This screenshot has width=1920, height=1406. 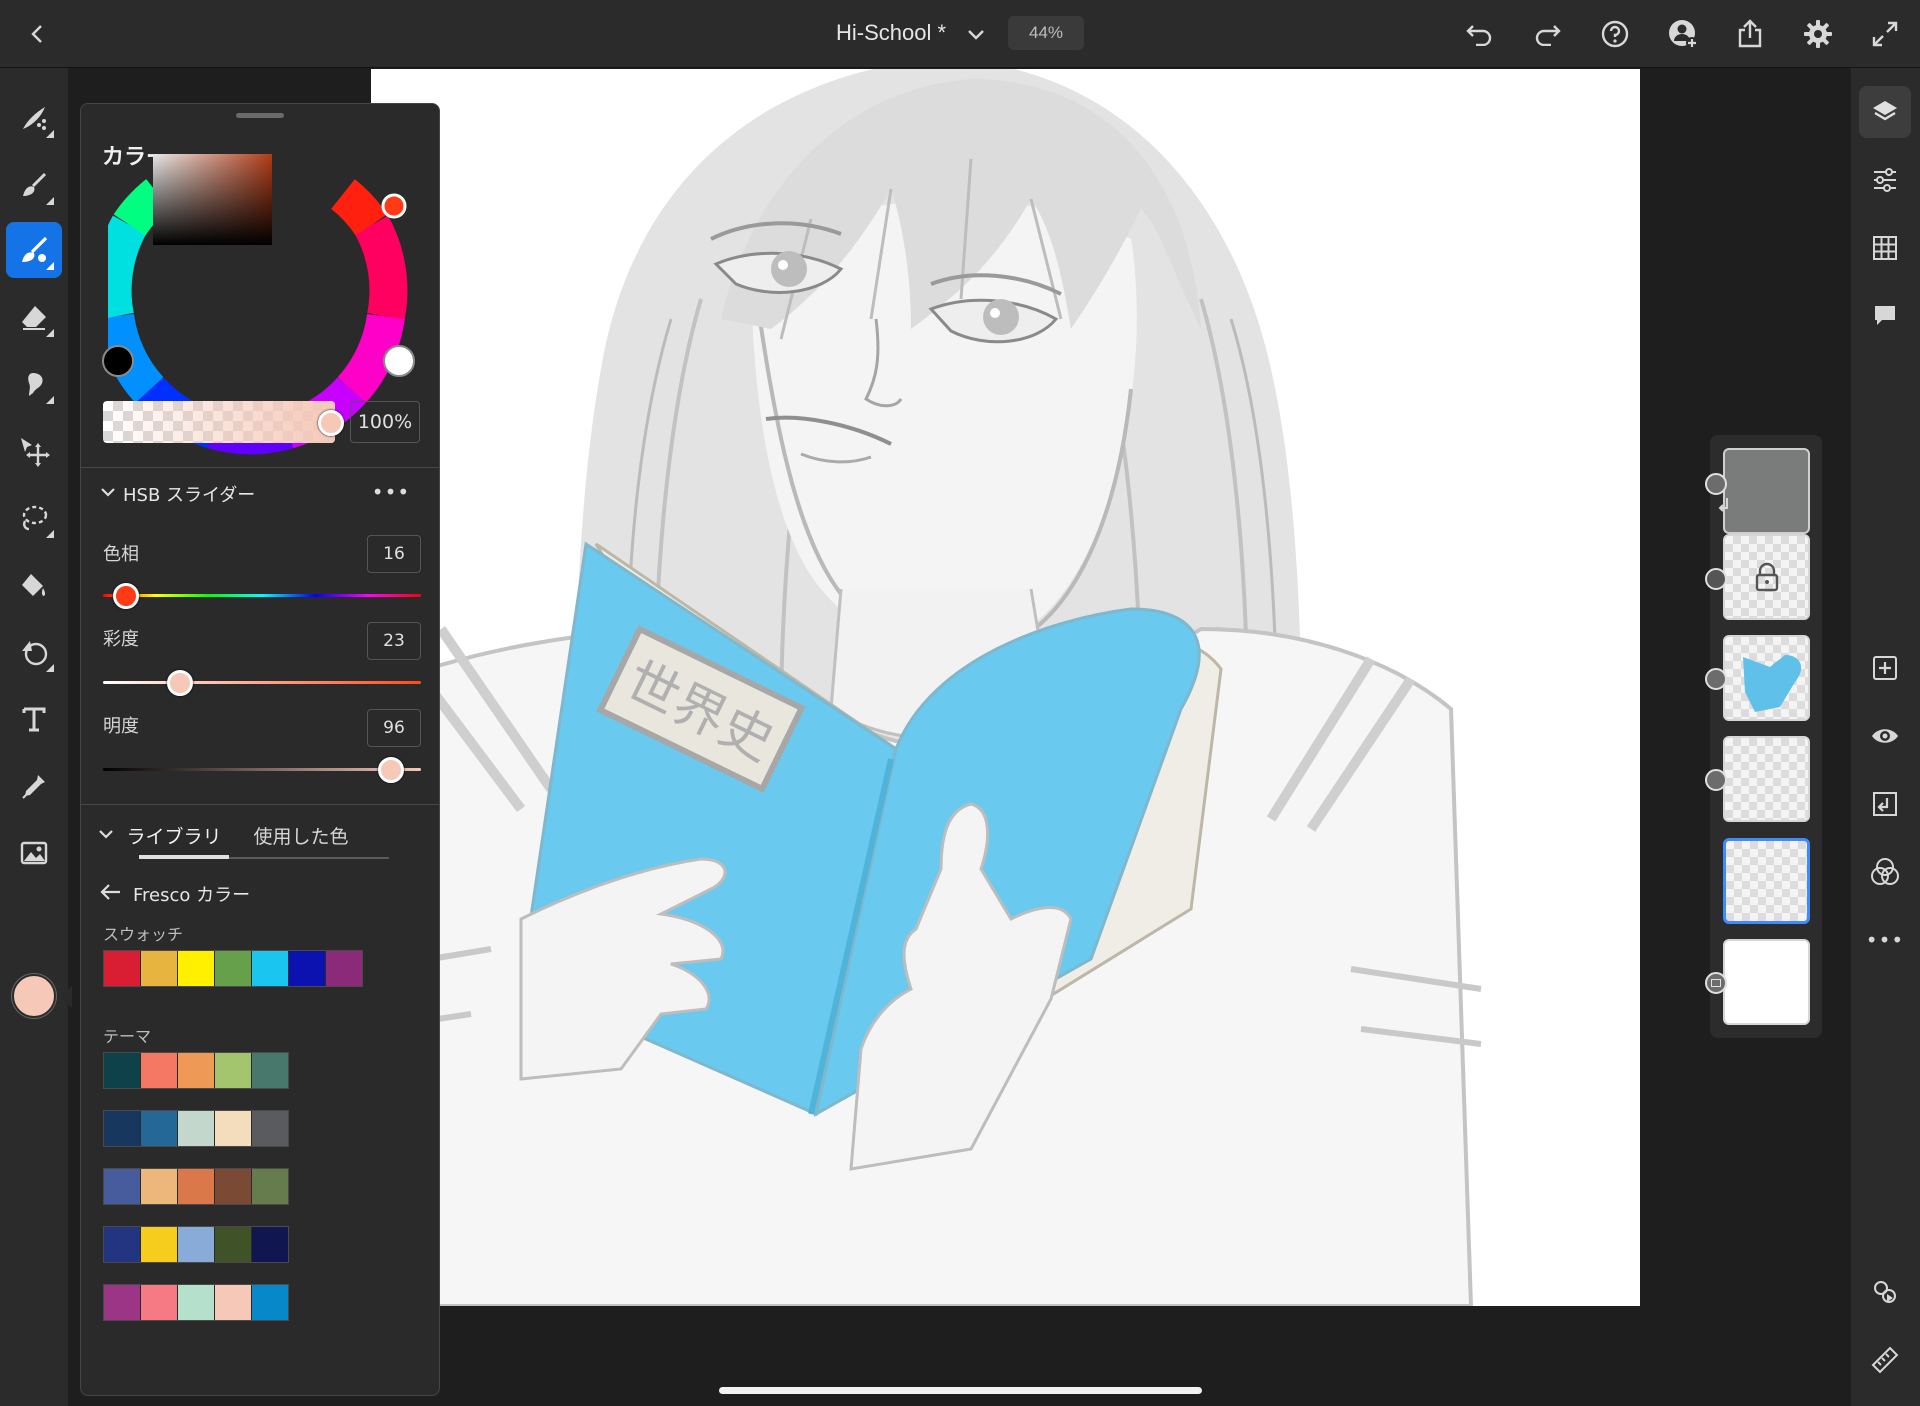 What do you see at coordinates (385, 422) in the screenshot?
I see `opacity-value: 100%` at bounding box center [385, 422].